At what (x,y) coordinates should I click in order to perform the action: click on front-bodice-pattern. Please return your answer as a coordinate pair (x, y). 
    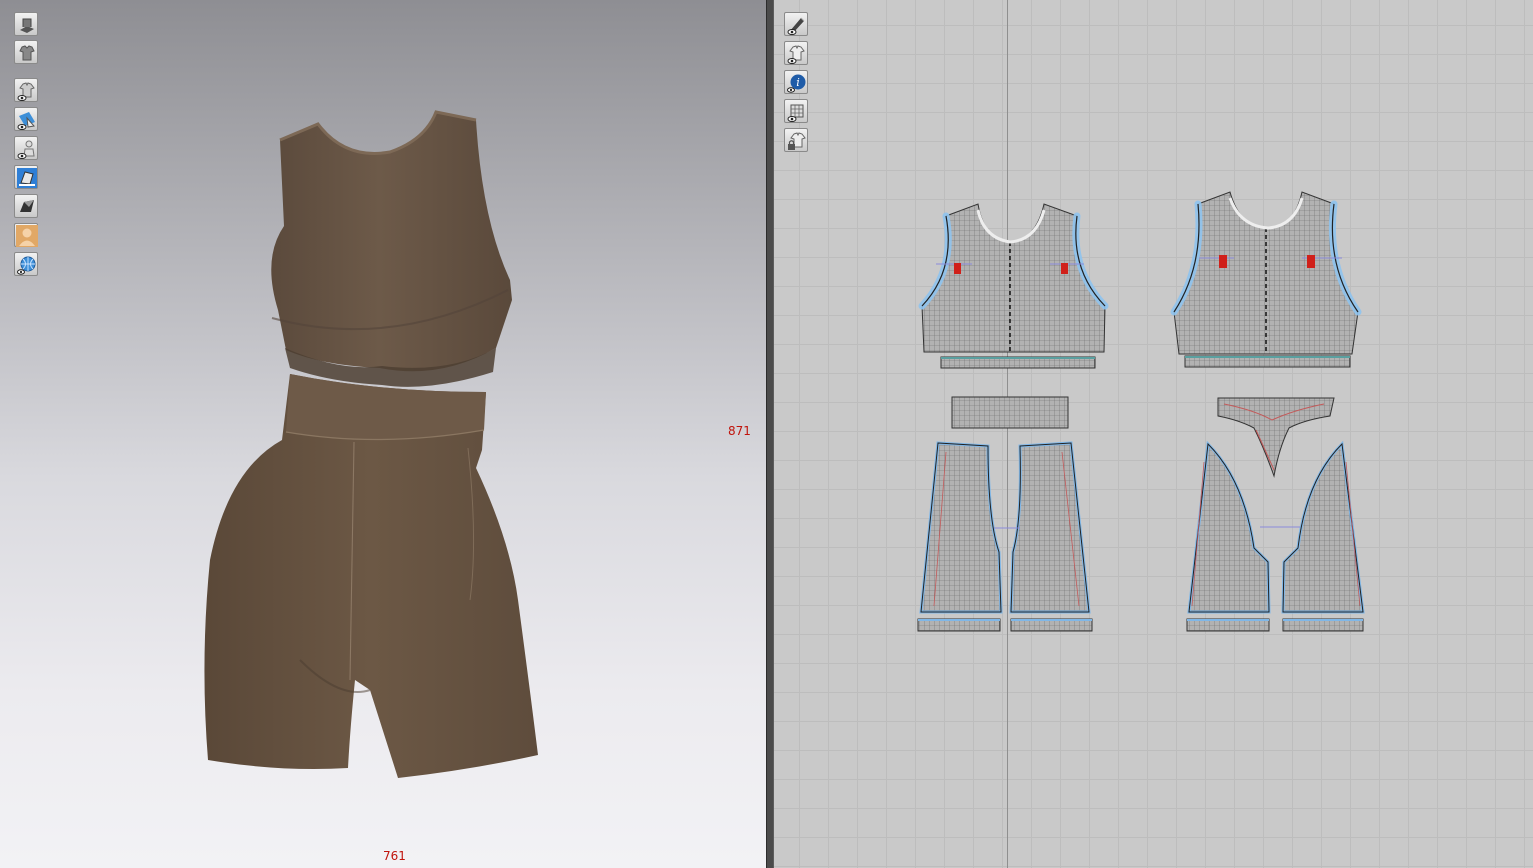
    Looking at the image, I should click on (1013, 286).